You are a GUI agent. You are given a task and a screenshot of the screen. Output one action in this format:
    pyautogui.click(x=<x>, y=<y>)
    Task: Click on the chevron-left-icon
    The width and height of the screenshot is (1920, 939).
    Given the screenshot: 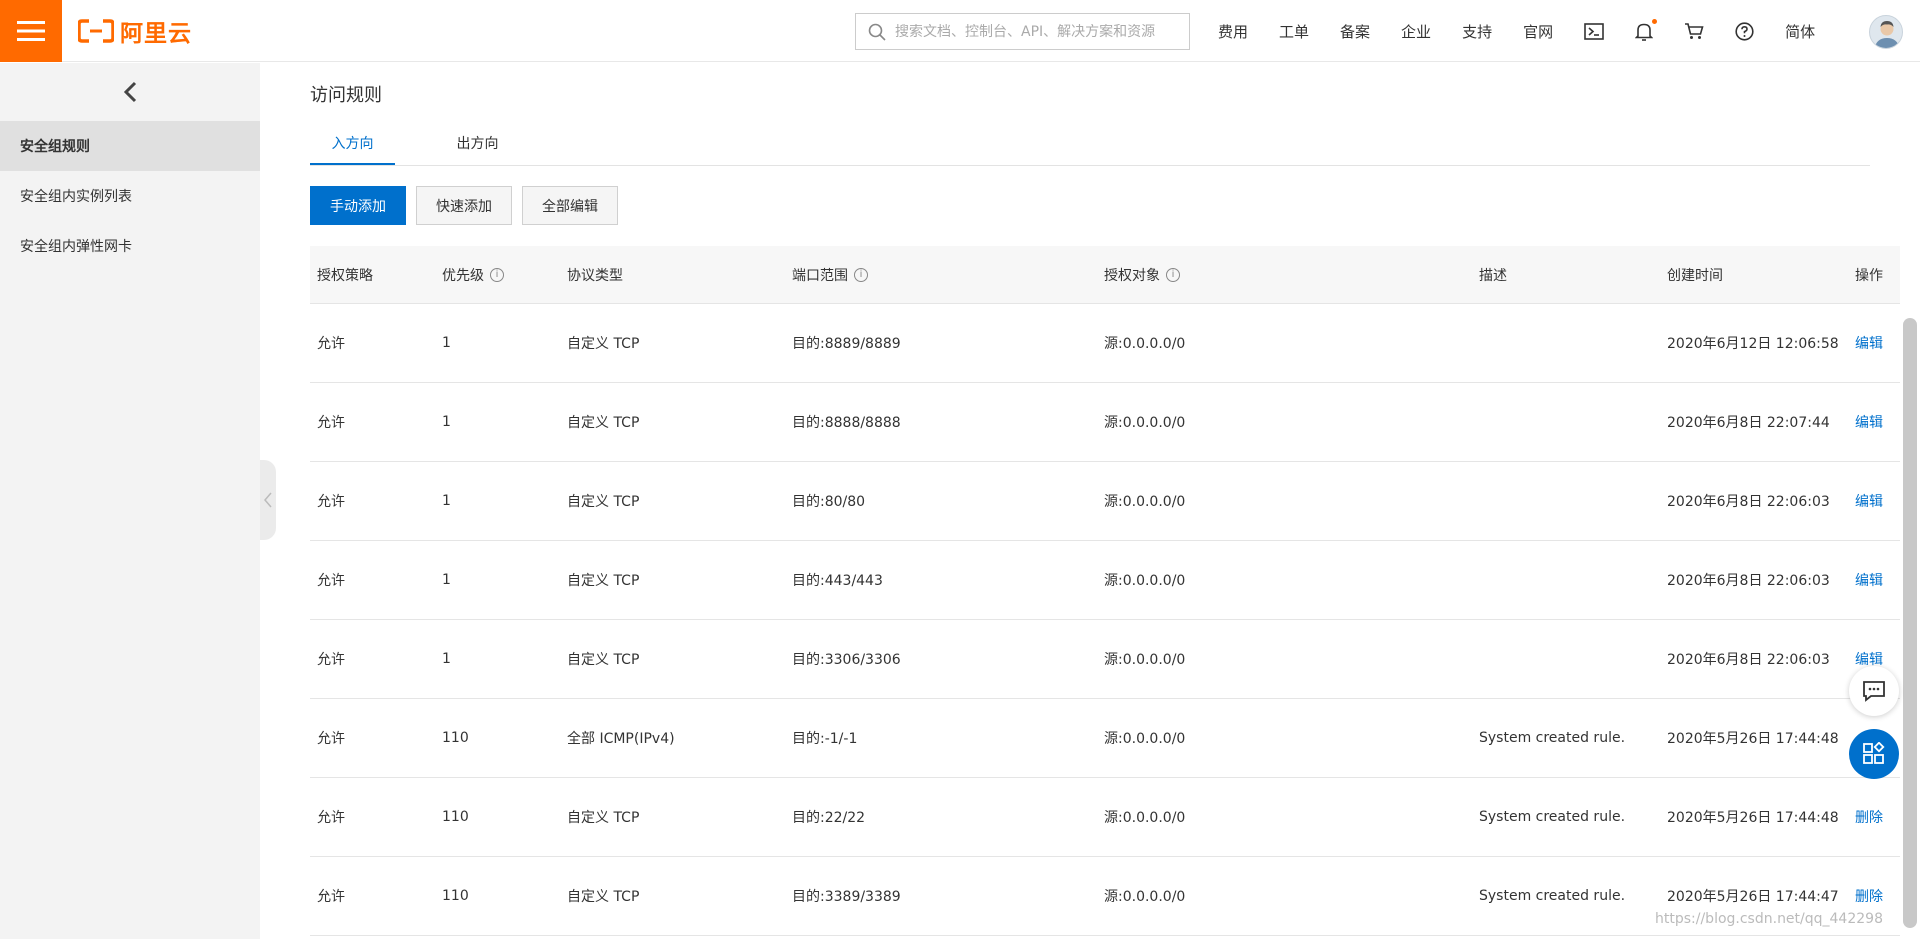 What is the action you would take?
    pyautogui.click(x=130, y=92)
    